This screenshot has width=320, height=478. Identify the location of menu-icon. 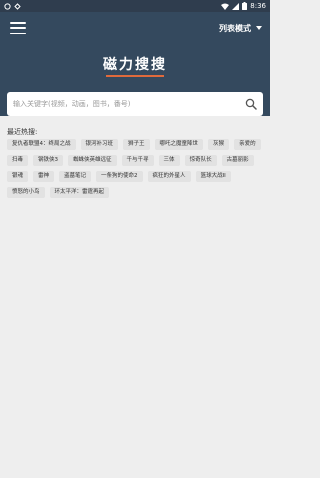
(18, 28).